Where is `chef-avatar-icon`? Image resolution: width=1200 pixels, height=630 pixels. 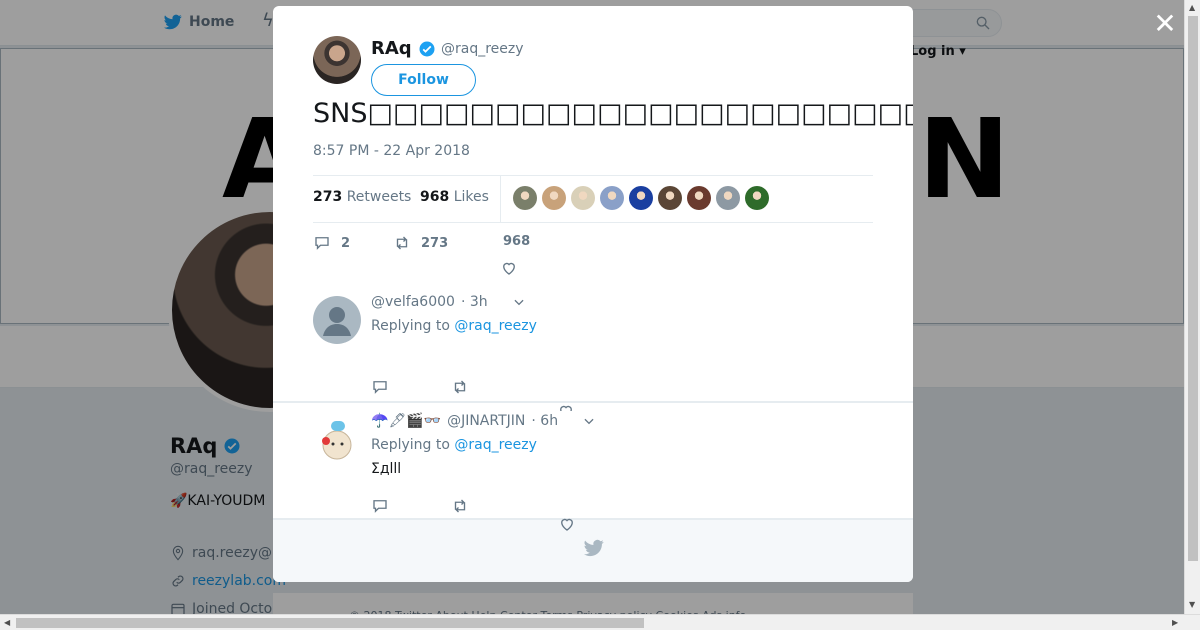
chef-avatar-icon is located at coordinates (337, 440).